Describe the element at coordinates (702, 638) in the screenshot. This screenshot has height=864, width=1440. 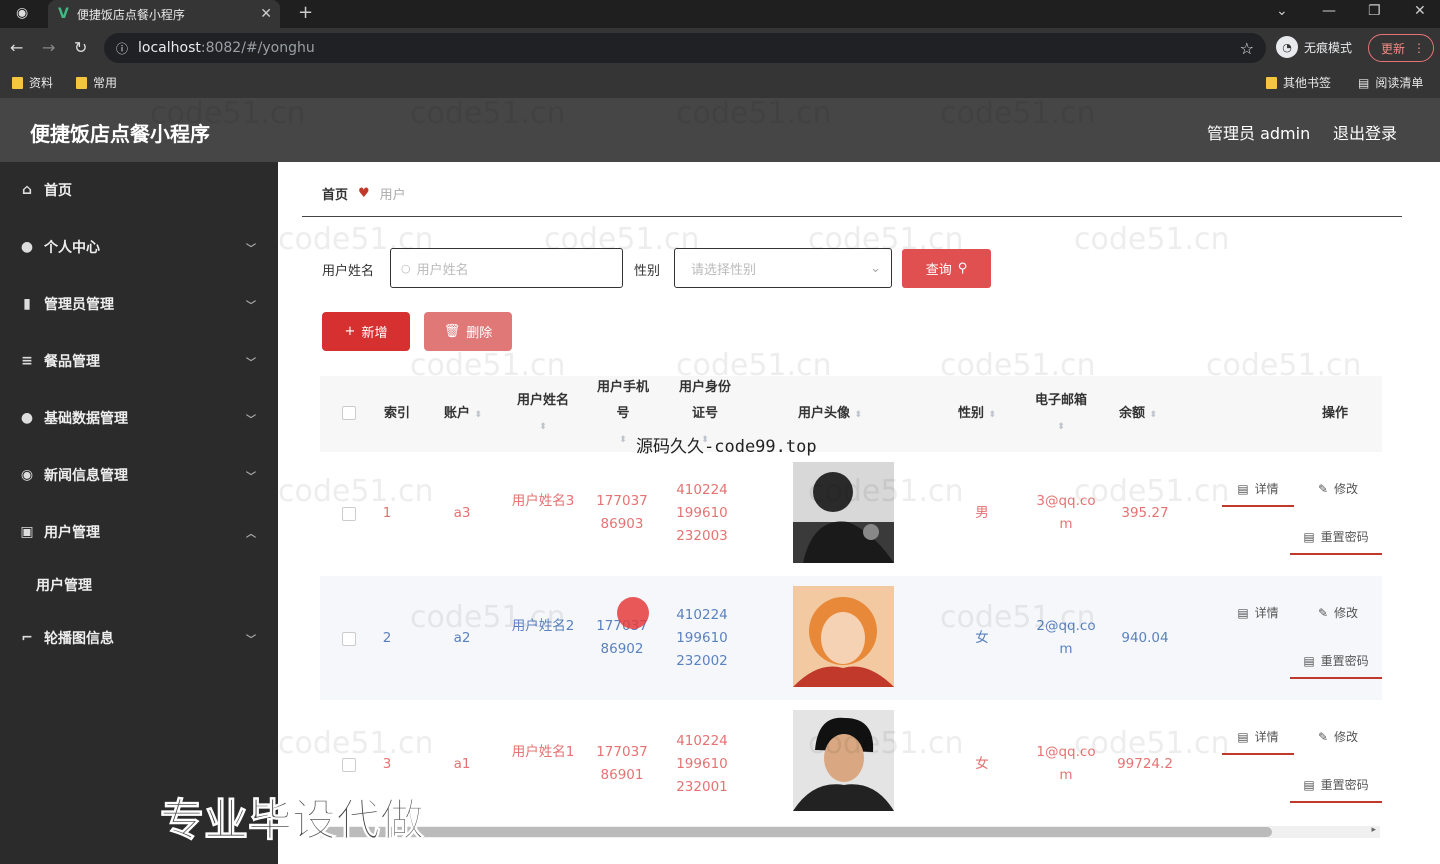
I see `cell-idcard: 410224199610232002` at that location.